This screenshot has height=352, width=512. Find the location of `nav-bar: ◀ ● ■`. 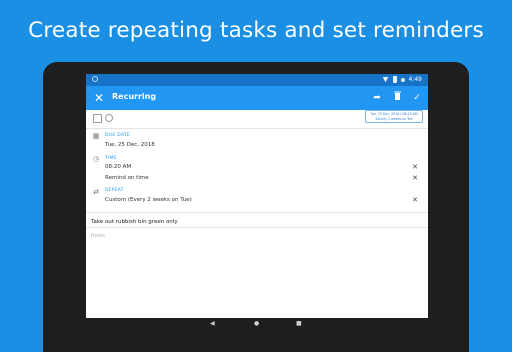

nav-bar: ◀ ● ■ is located at coordinates (257, 324).